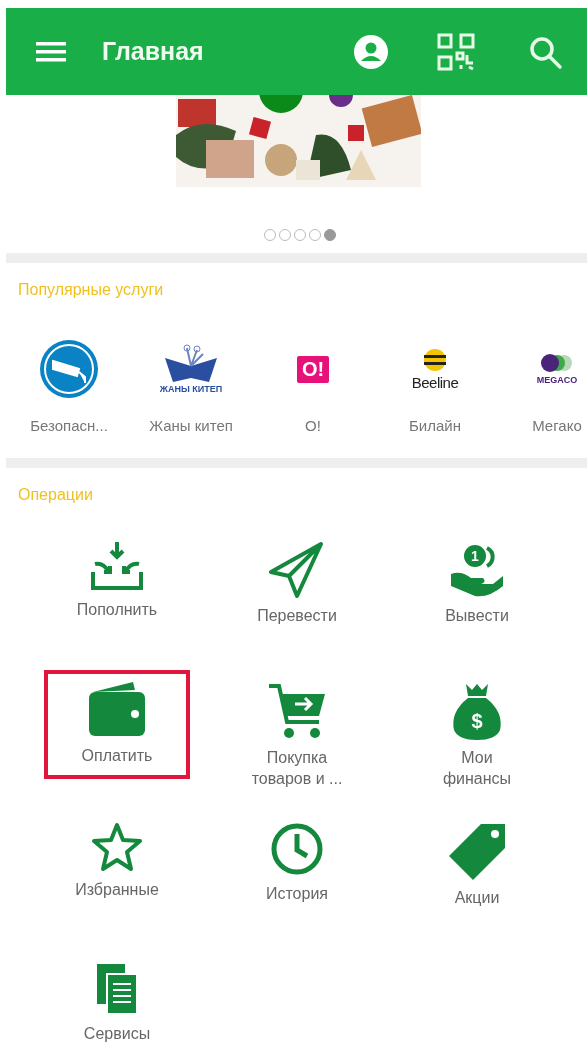 The image size is (587, 1064). What do you see at coordinates (191, 425) in the screenshot?
I see `service-label: Жаны китеп` at bounding box center [191, 425].